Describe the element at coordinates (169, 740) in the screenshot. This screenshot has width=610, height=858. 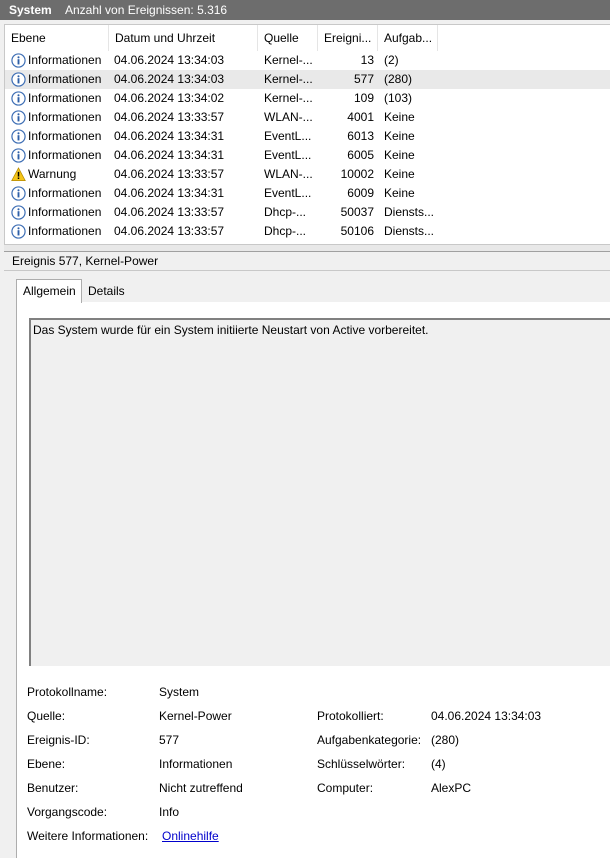
I see `value-event-id: 577` at that location.